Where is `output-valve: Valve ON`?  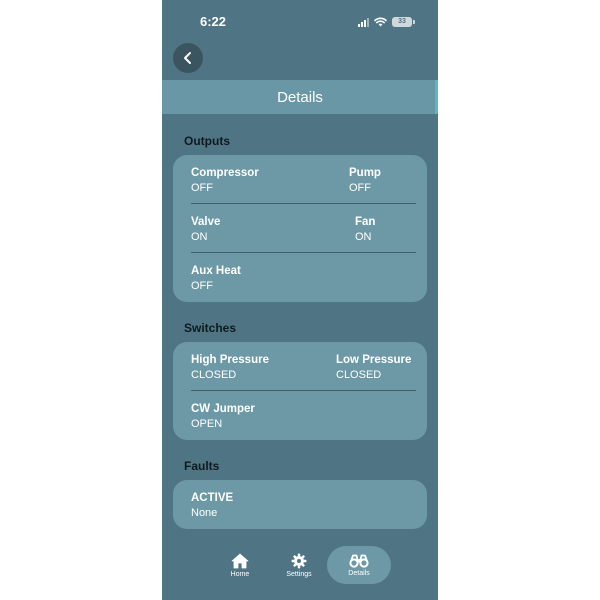
output-valve: Valve ON is located at coordinates (205, 229).